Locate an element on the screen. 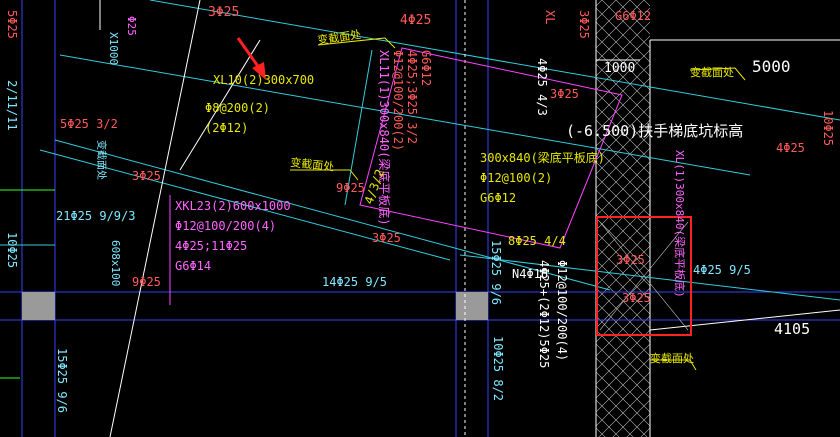 This screenshot has width=840, height=437. col-4phi25-label: 4Φ25 4/3 is located at coordinates (542, 87).